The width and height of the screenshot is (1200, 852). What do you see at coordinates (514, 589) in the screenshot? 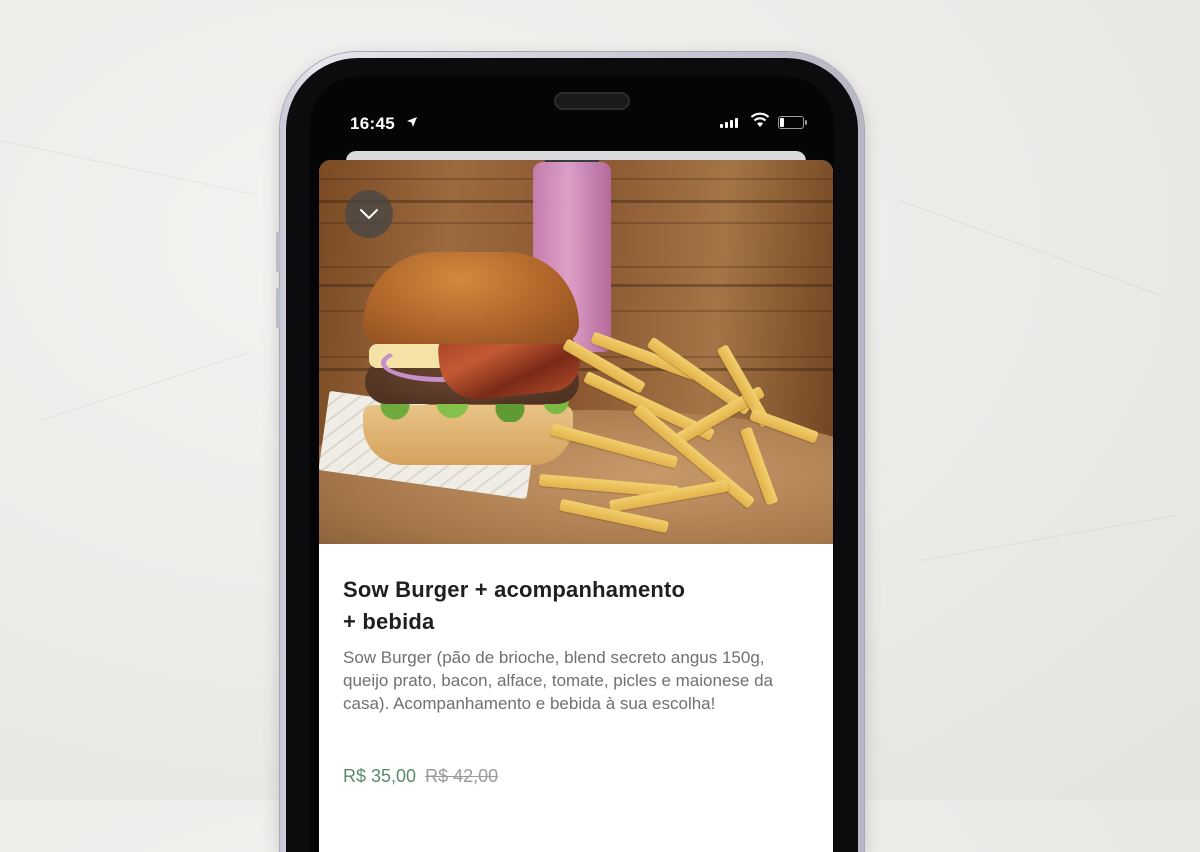
I see `product-title-line1: Sow Burger + acompanhamento` at bounding box center [514, 589].